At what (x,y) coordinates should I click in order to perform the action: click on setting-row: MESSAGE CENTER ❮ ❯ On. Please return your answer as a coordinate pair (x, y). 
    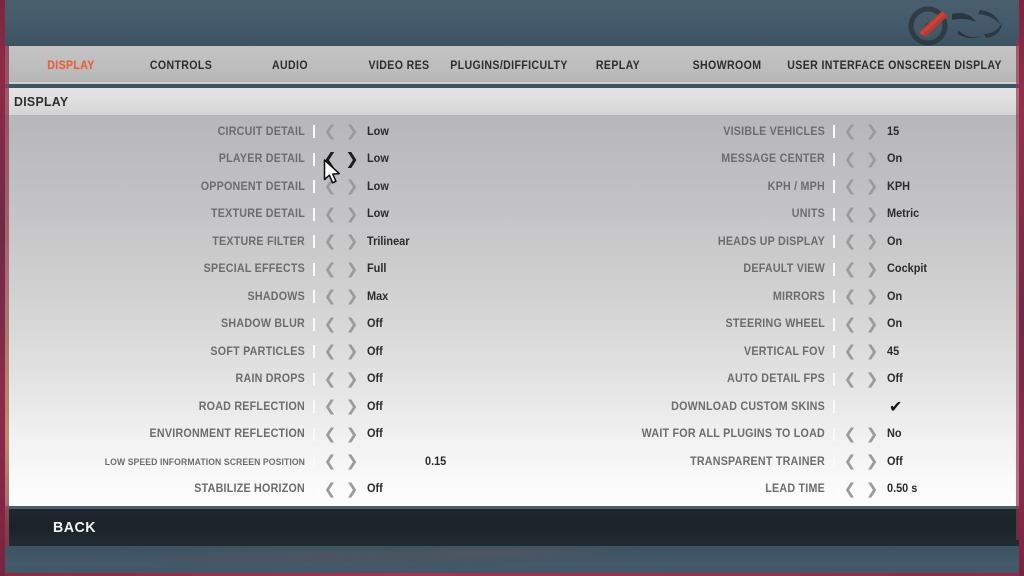
    Looking at the image, I should click on (775, 160).